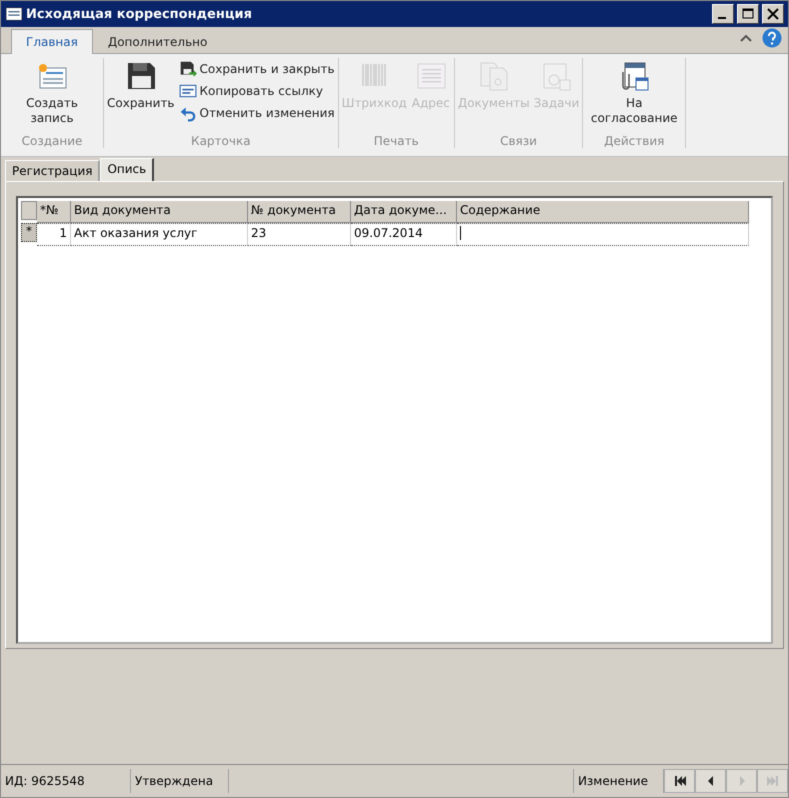 The height and width of the screenshot is (798, 789). Describe the element at coordinates (494, 76) in the screenshot. I see `documents-icon` at that location.